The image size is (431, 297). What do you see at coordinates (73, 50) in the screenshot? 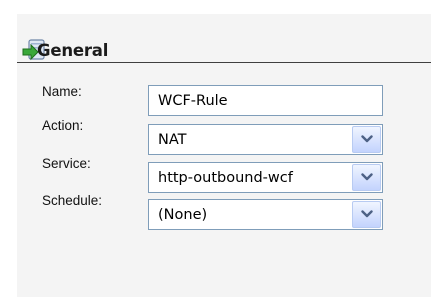
I see `section-title: General` at bounding box center [73, 50].